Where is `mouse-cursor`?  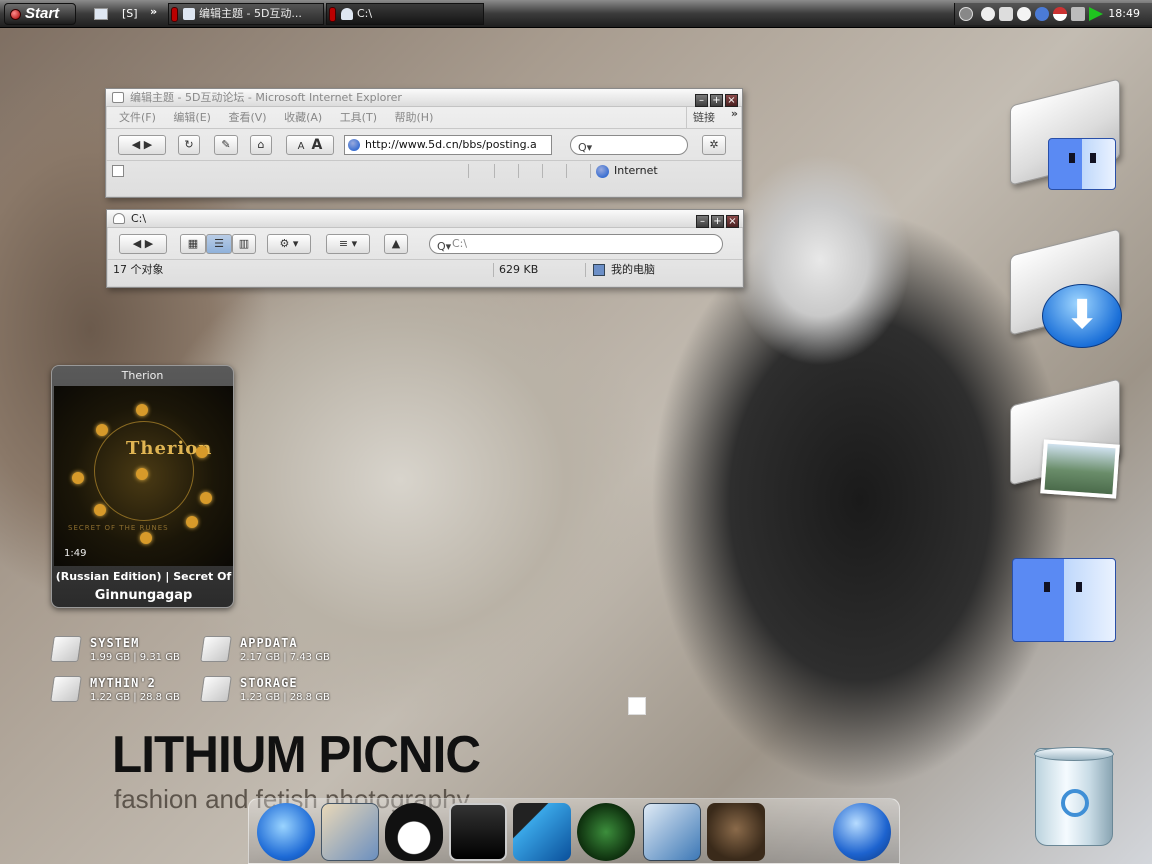 mouse-cursor is located at coordinates (637, 706).